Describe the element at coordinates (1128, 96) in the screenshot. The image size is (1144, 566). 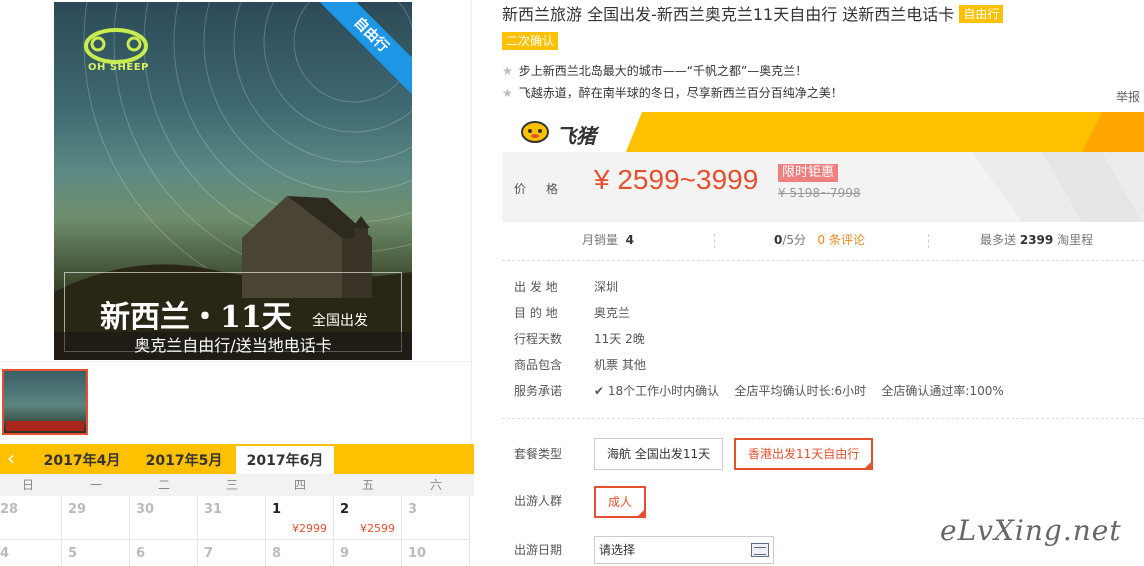
I see `report-link: 举报` at that location.